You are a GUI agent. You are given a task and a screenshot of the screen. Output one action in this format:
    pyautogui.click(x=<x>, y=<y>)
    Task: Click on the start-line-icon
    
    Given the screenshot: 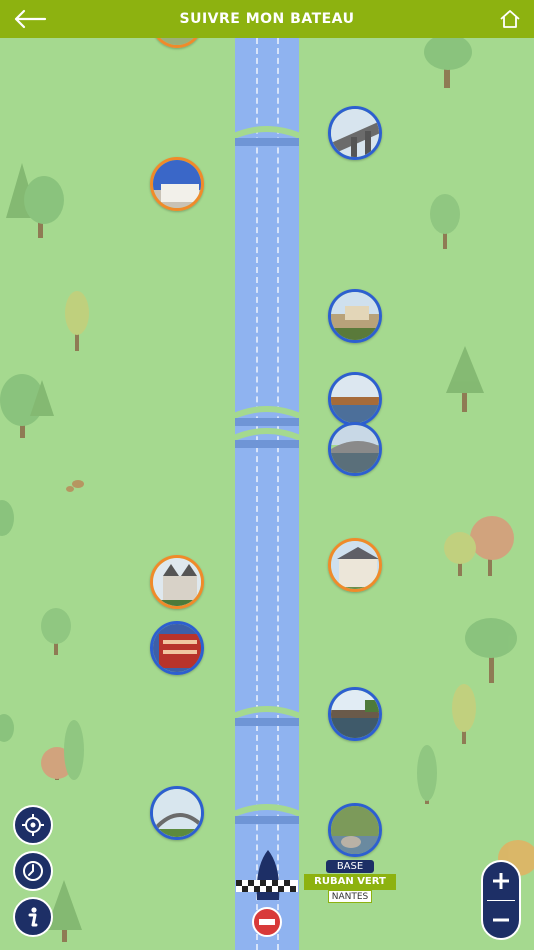 What is the action you would take?
    pyautogui.click(x=267, y=886)
    